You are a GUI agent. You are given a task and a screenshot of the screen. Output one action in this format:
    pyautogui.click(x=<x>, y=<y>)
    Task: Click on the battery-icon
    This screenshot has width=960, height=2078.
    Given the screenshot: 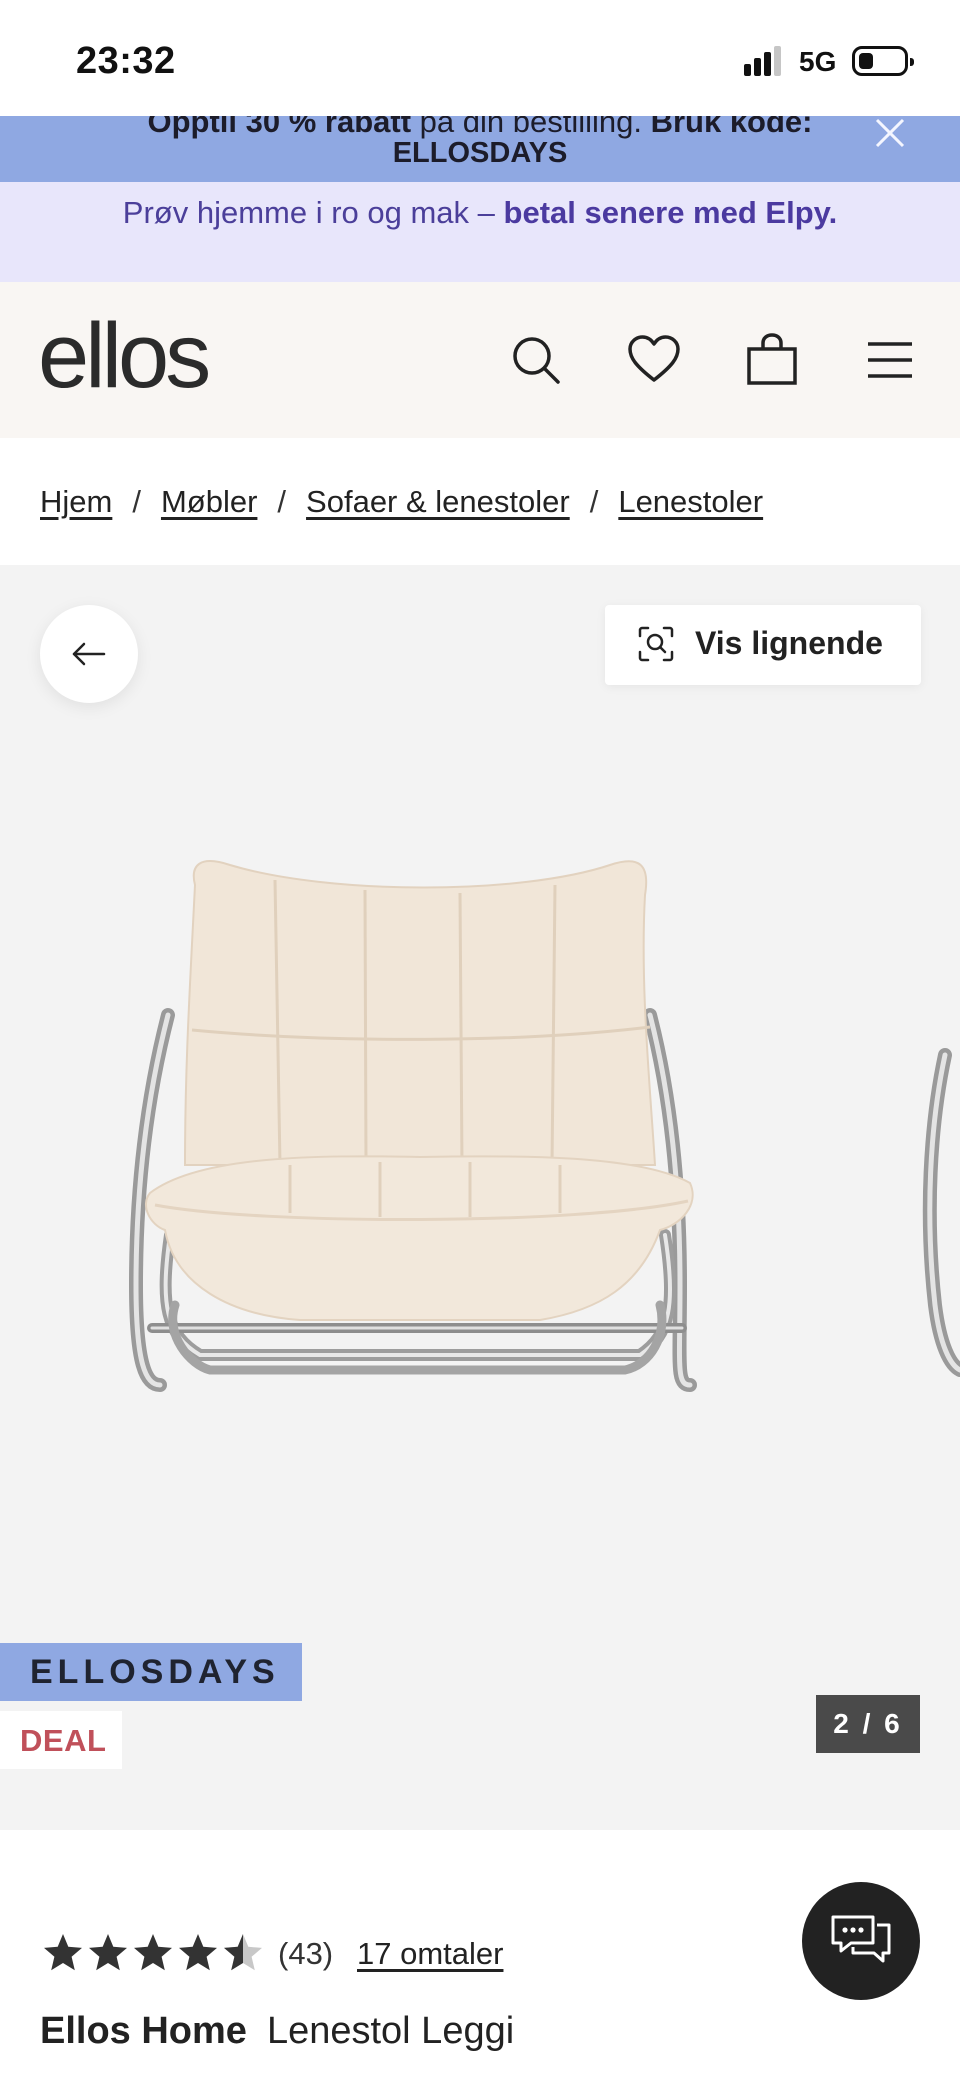 What is the action you would take?
    pyautogui.click(x=883, y=61)
    